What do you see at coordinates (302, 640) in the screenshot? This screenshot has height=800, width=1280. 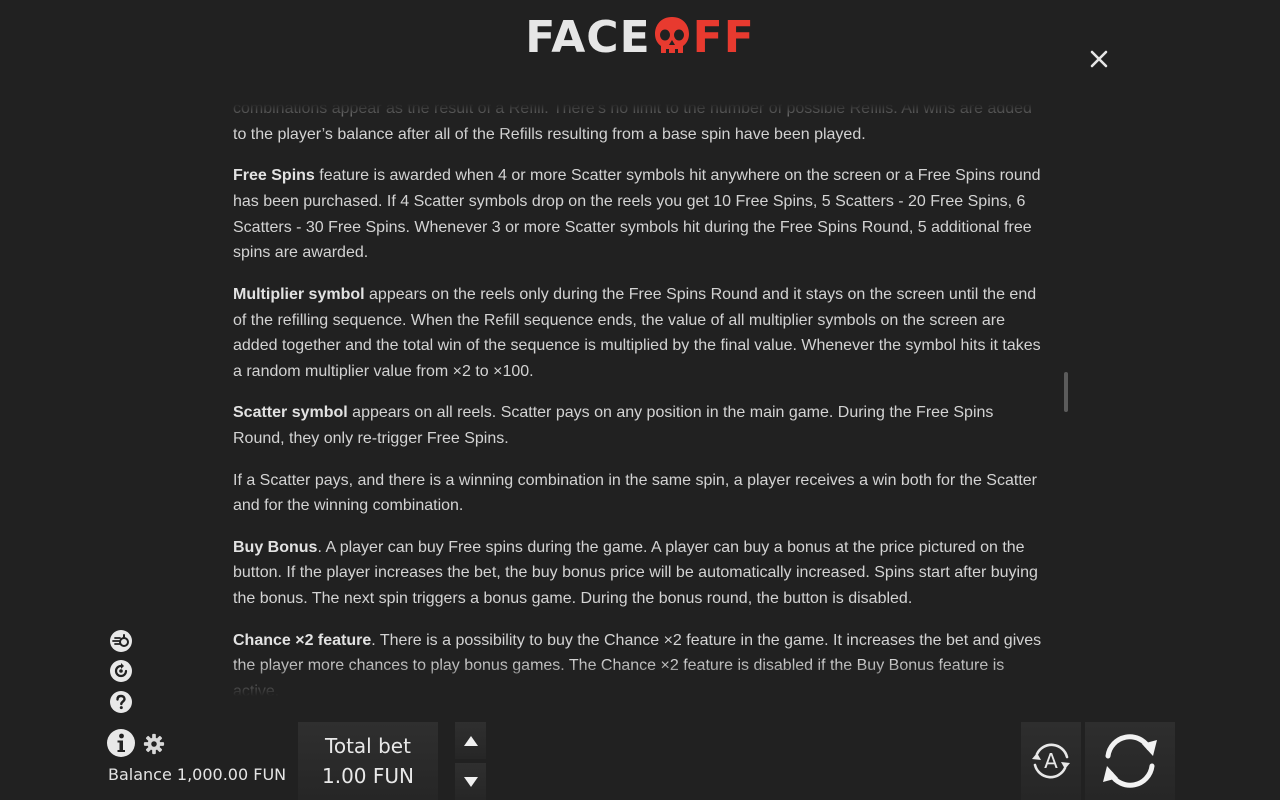 I see `rules-paragraph-heading: Chance ×2 feature` at bounding box center [302, 640].